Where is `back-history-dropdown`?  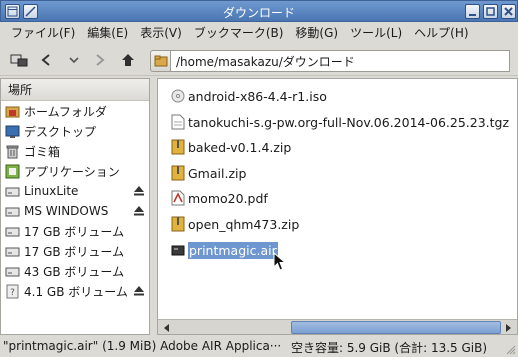 back-history-dropdown is located at coordinates (74, 60).